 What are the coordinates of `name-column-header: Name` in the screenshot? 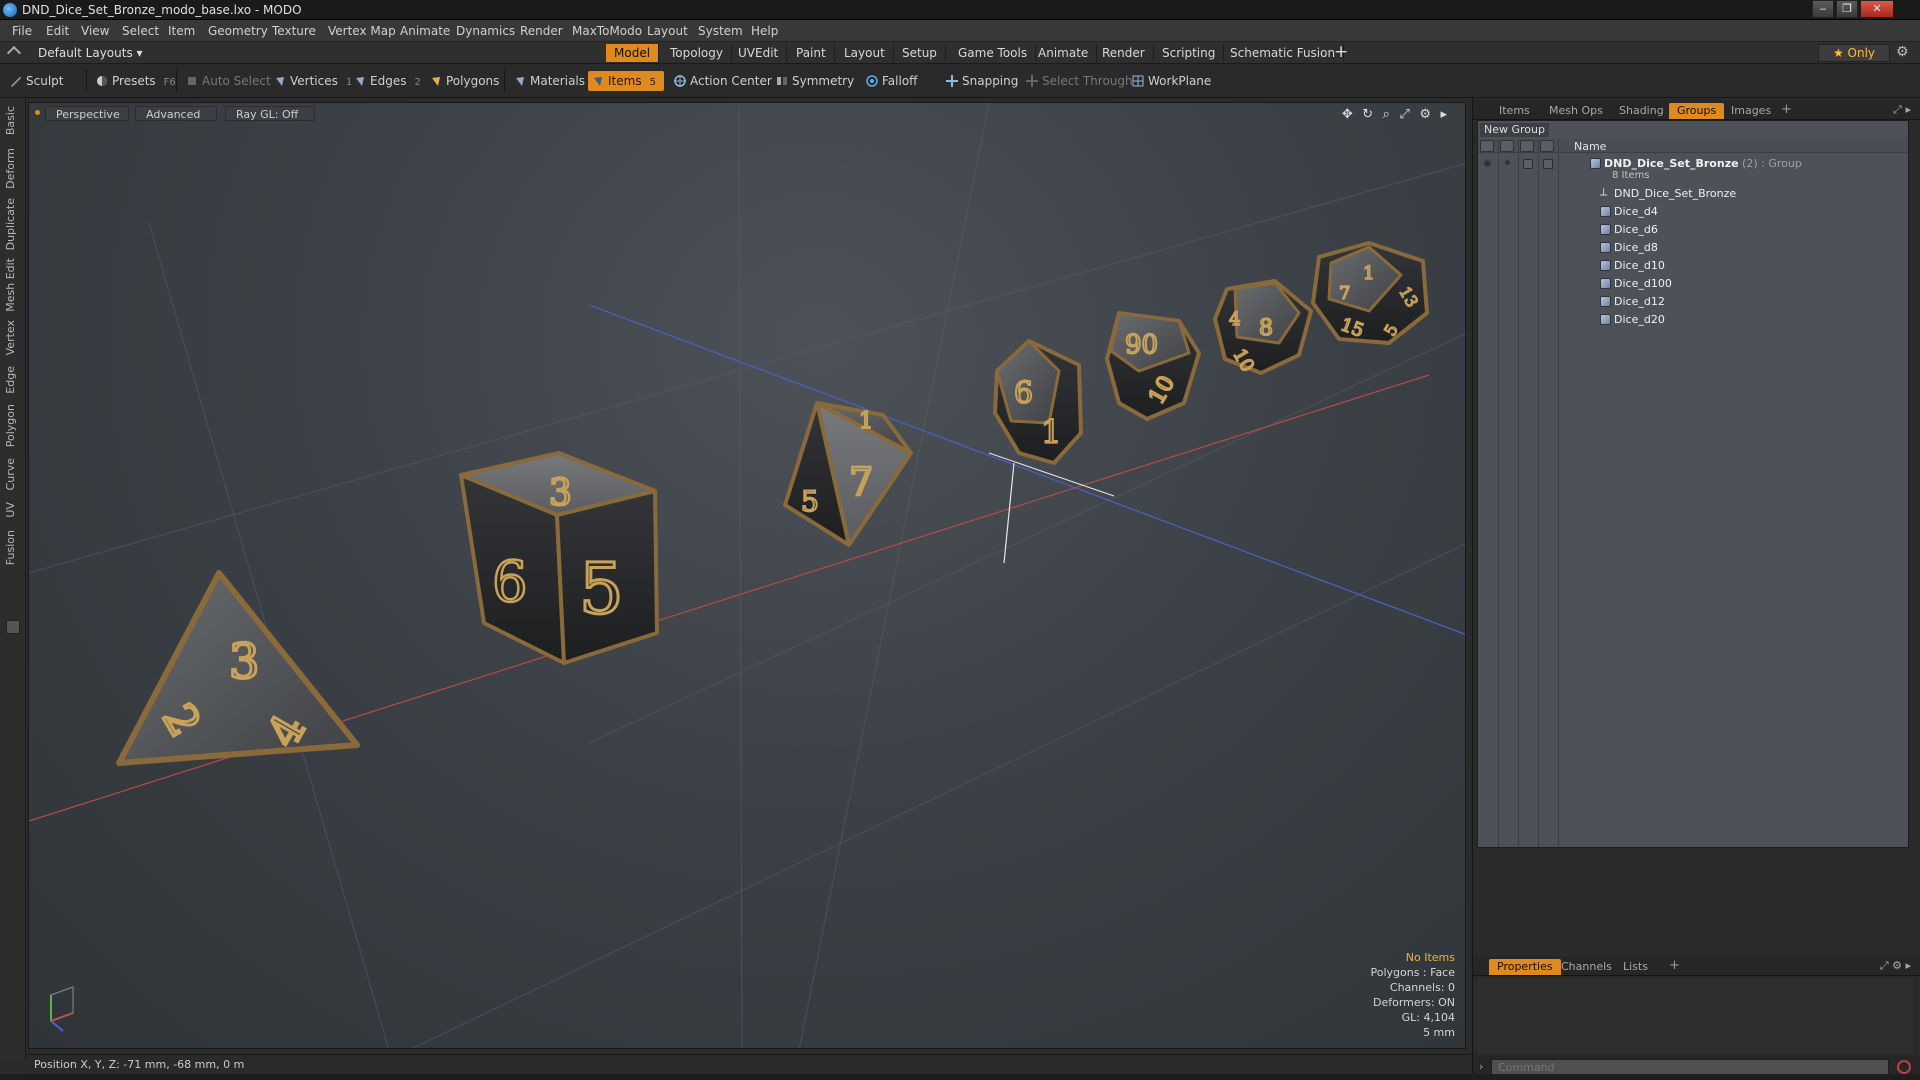 It's located at (1590, 146).